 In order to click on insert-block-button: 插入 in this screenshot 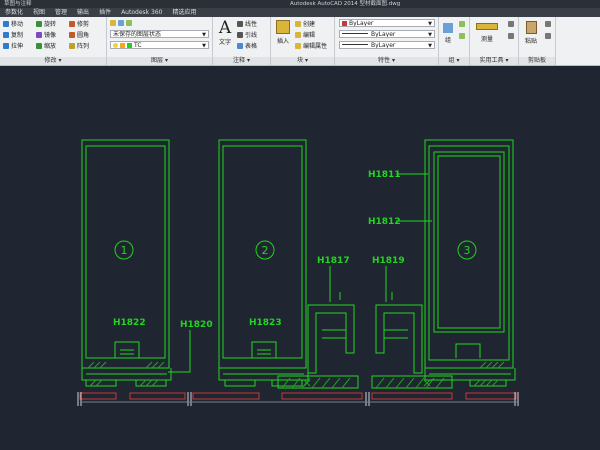, I will do `click(283, 32)`.